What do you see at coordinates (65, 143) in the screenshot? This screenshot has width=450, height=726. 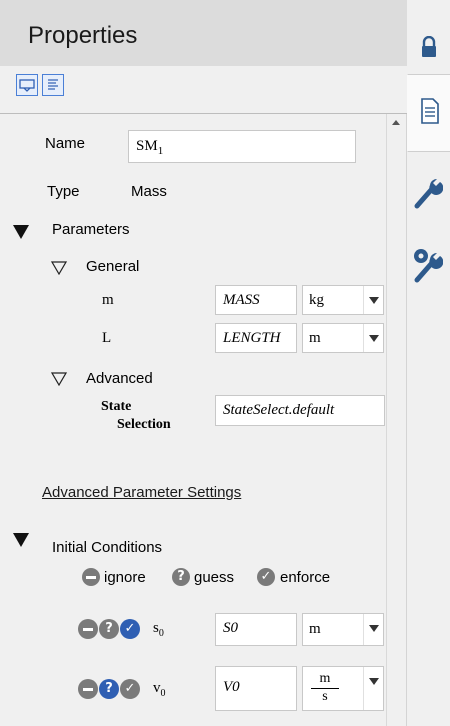 I see `name-label: Name` at bounding box center [65, 143].